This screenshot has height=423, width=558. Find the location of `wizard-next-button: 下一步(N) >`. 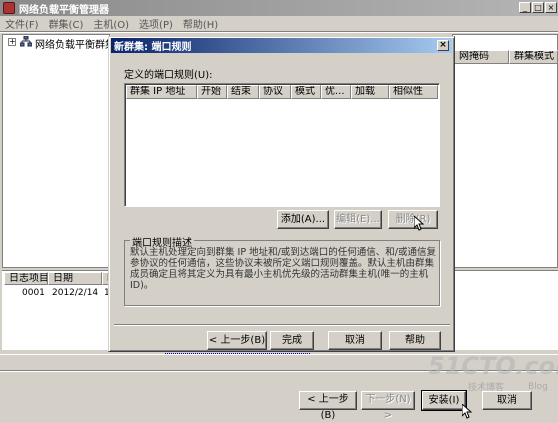

wizard-next-button: 下一步(N) > is located at coordinates (388, 406).